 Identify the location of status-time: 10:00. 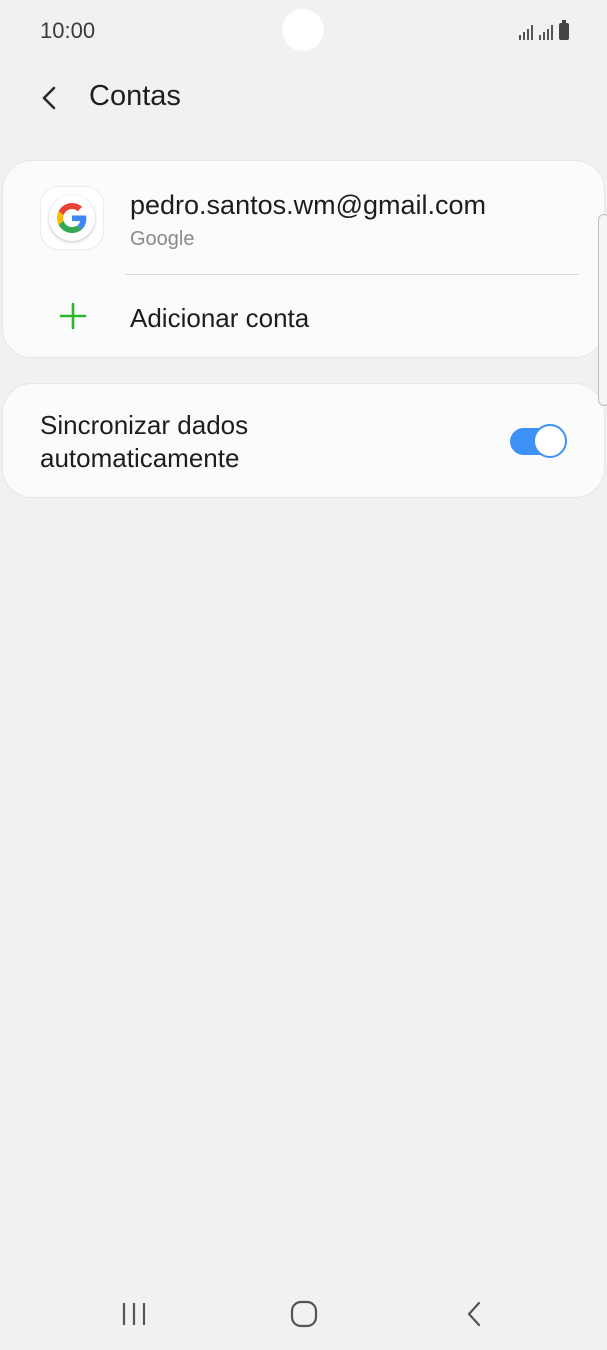
(68, 30).